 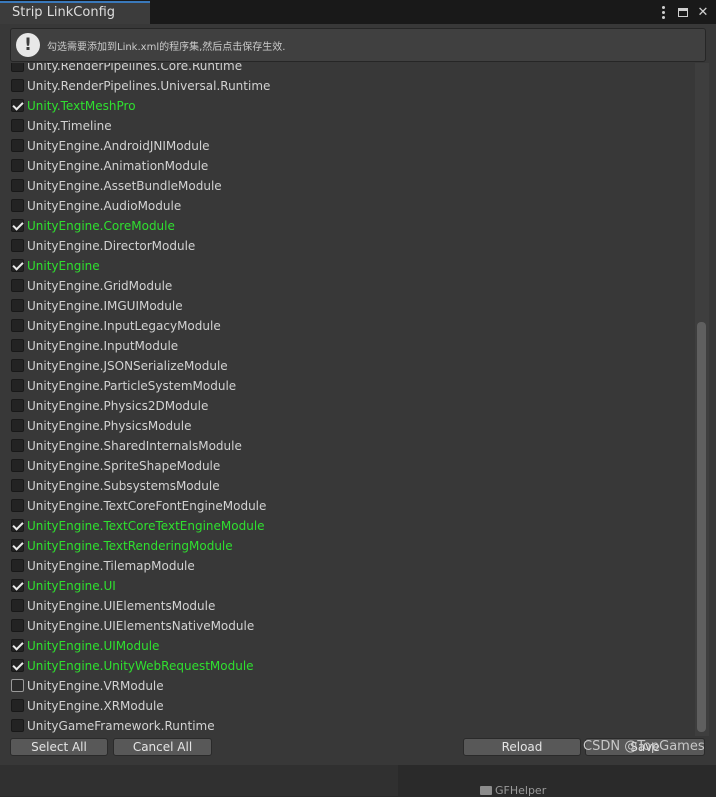 I want to click on assembly-label: UnityEngine.InputLegacyModule, so click(x=124, y=326).